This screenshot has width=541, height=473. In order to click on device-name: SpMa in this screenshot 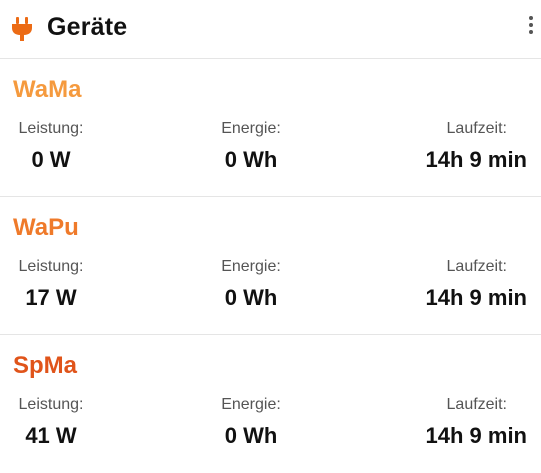, I will do `click(45, 365)`.